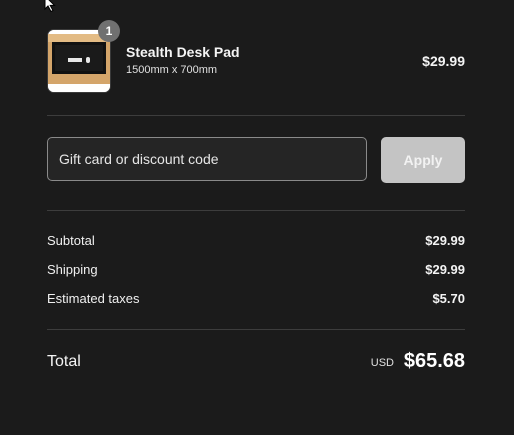 The height and width of the screenshot is (435, 514). What do you see at coordinates (50, 6) in the screenshot?
I see `mouse-pointer-icon` at bounding box center [50, 6].